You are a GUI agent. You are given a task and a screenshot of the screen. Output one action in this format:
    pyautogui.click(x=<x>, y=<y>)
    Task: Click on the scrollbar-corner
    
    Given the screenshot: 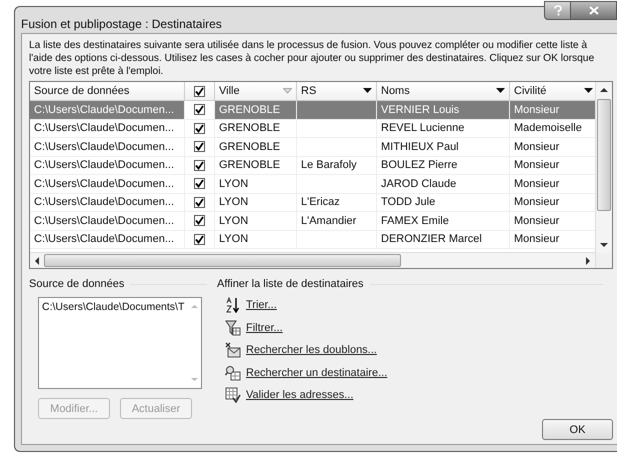 What is the action you would take?
    pyautogui.click(x=604, y=260)
    